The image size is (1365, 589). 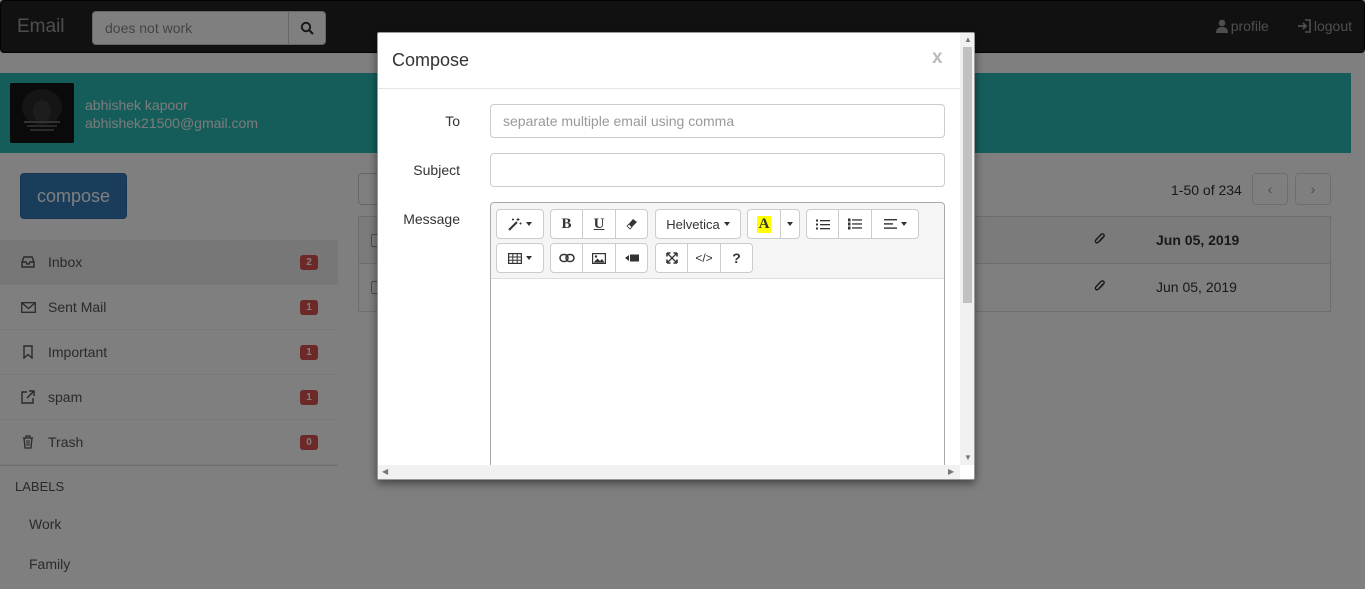 I want to click on modal-vertical-scrollbar: ▲ ▼, so click(x=967, y=249).